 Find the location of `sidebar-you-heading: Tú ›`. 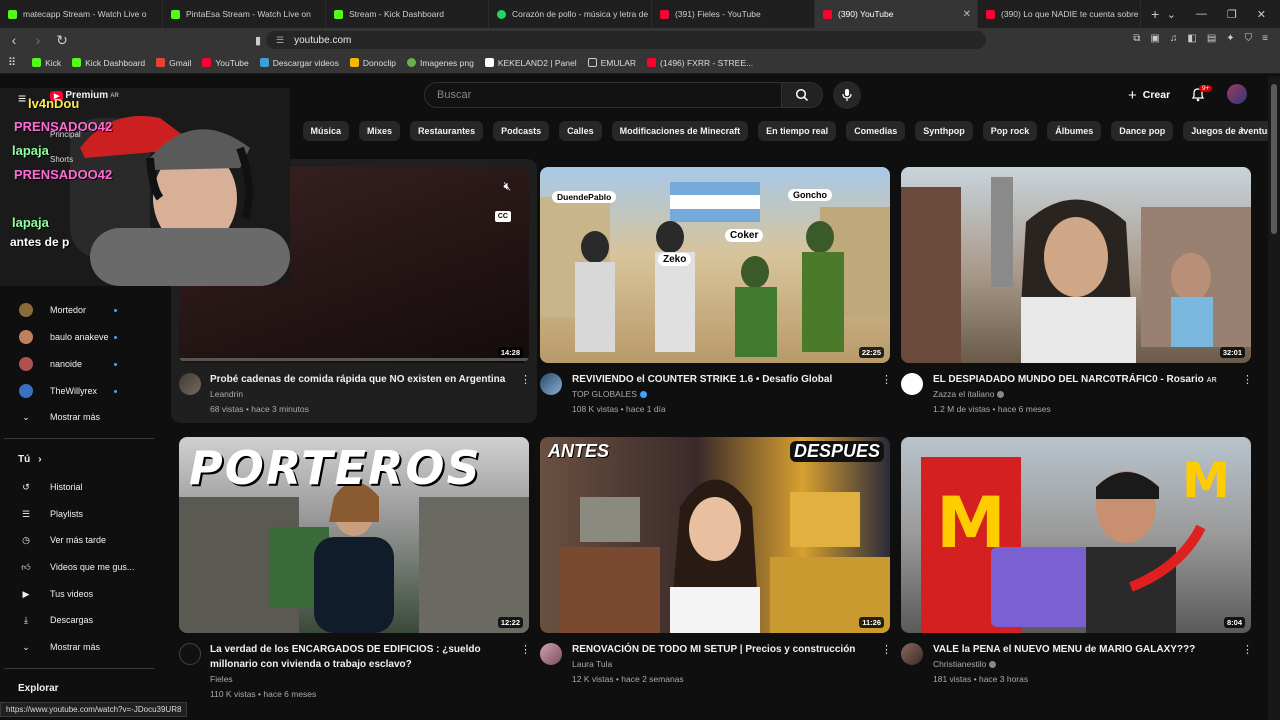

sidebar-you-heading: Tú › is located at coordinates (30, 459).